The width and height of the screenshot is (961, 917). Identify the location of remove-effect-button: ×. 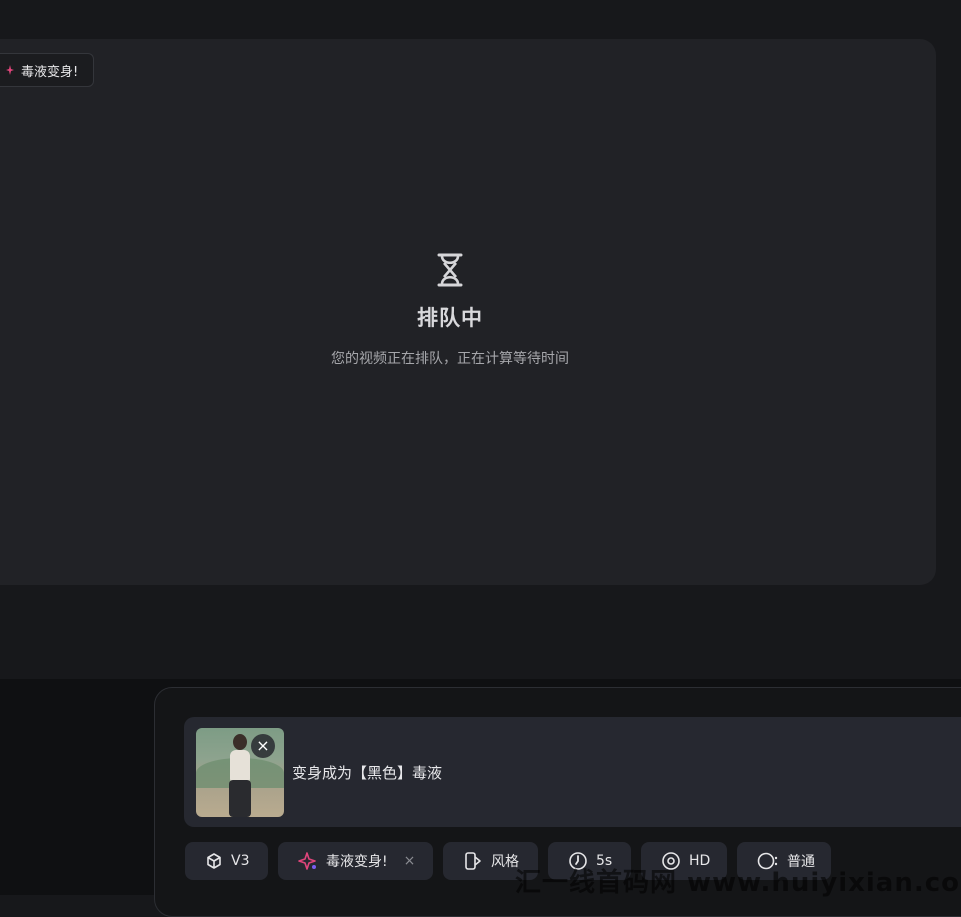
(410, 861).